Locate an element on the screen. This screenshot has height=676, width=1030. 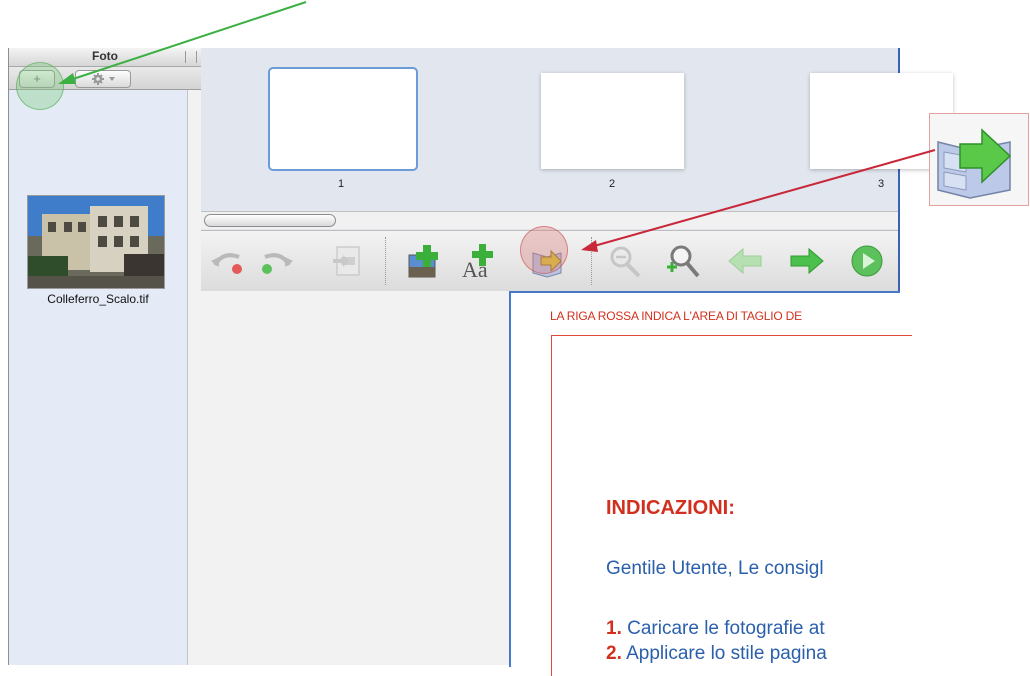
gear-icon is located at coordinates (103, 79).